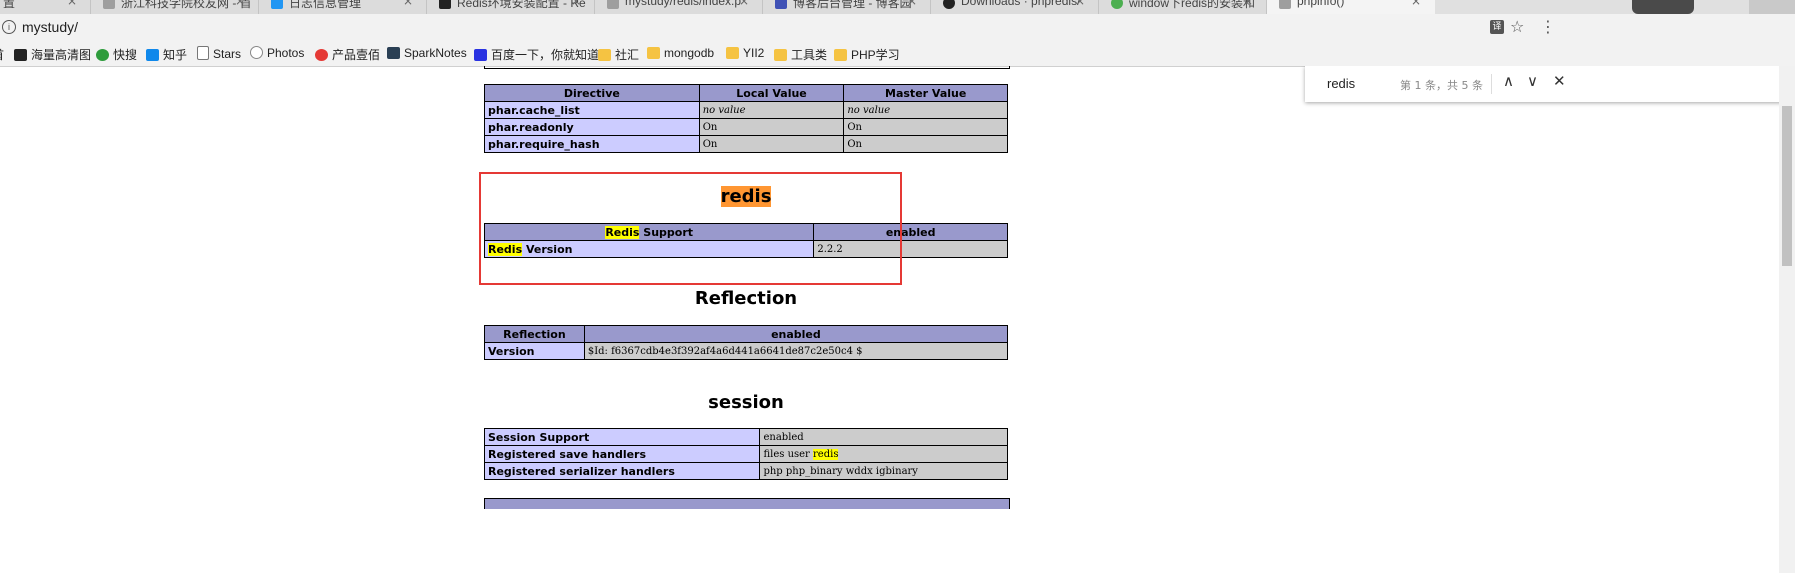 The height and width of the screenshot is (573, 1795). I want to click on tab-1: 浙江科技学院校友网 - 首 ×, so click(174, 7).